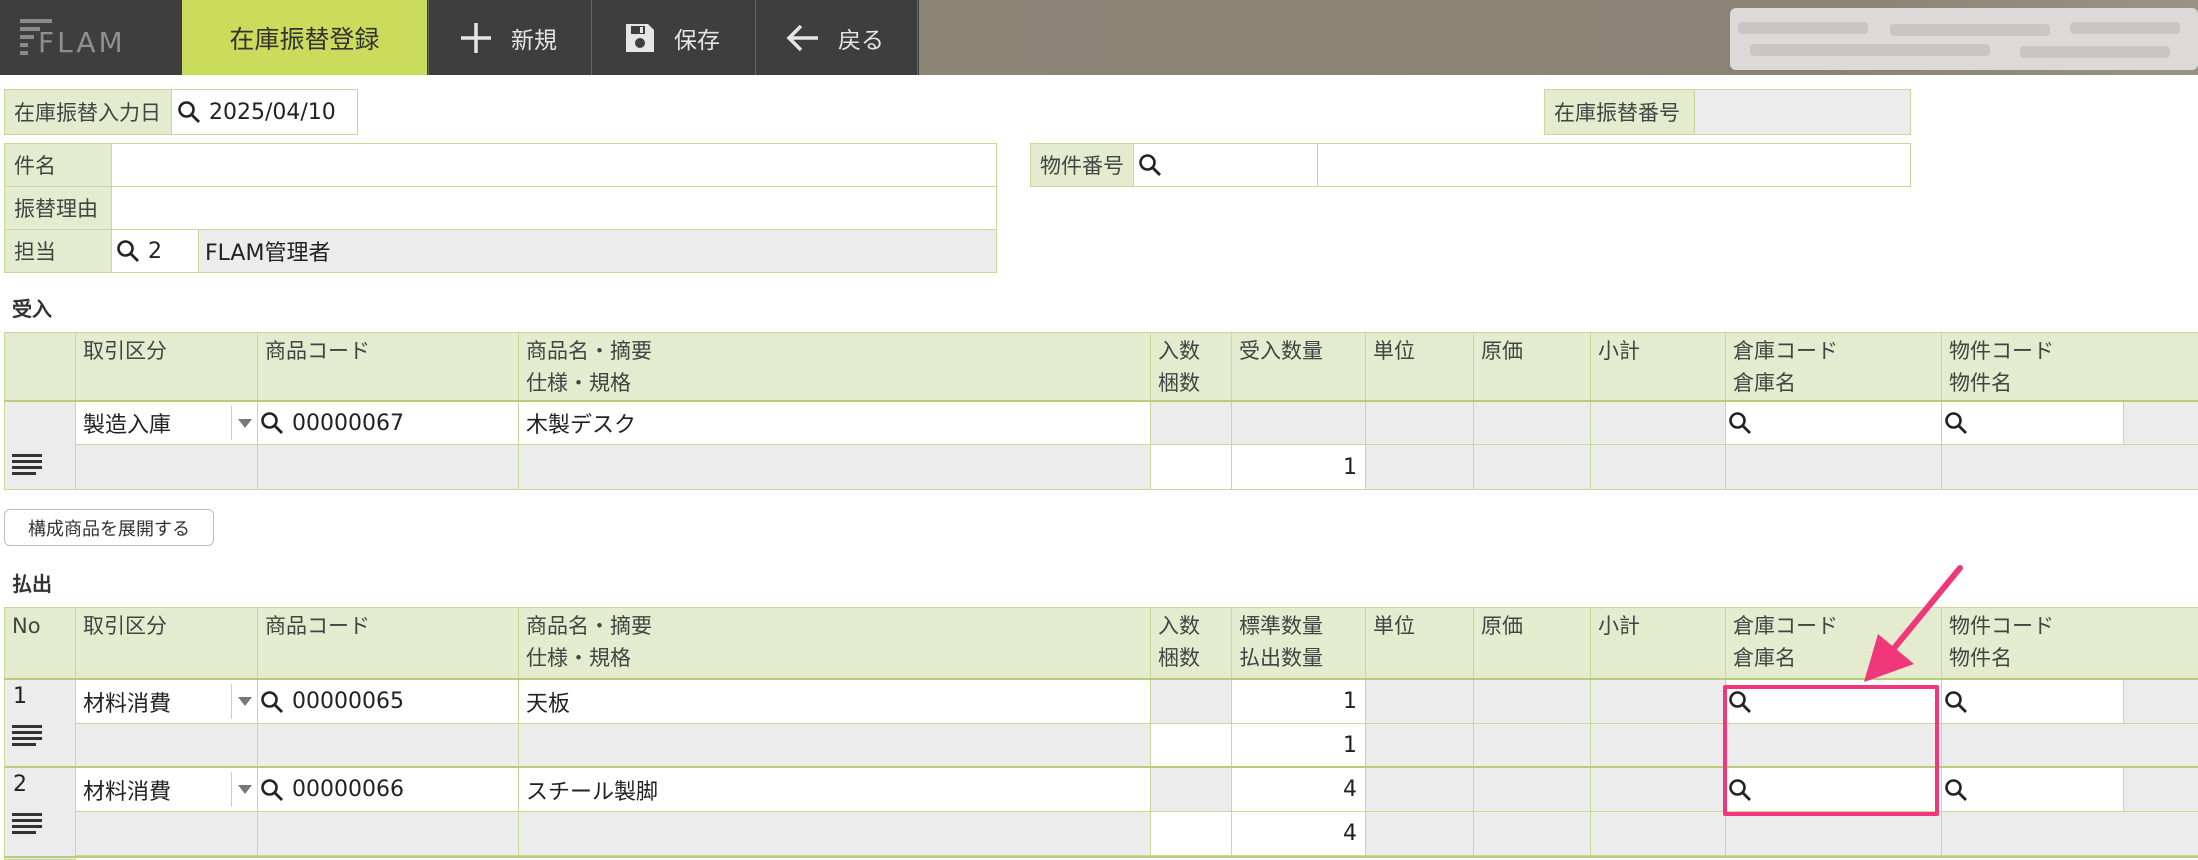  Describe the element at coordinates (32, 309) in the screenshot. I see `receipt-section-title: 受入` at that location.